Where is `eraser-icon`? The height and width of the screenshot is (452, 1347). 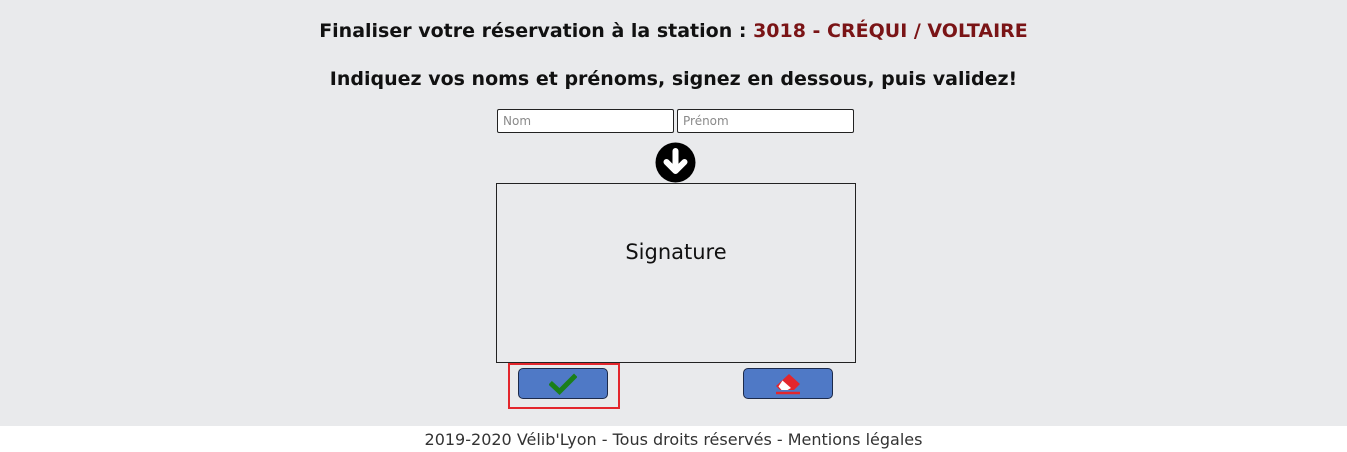
eraser-icon is located at coordinates (788, 383).